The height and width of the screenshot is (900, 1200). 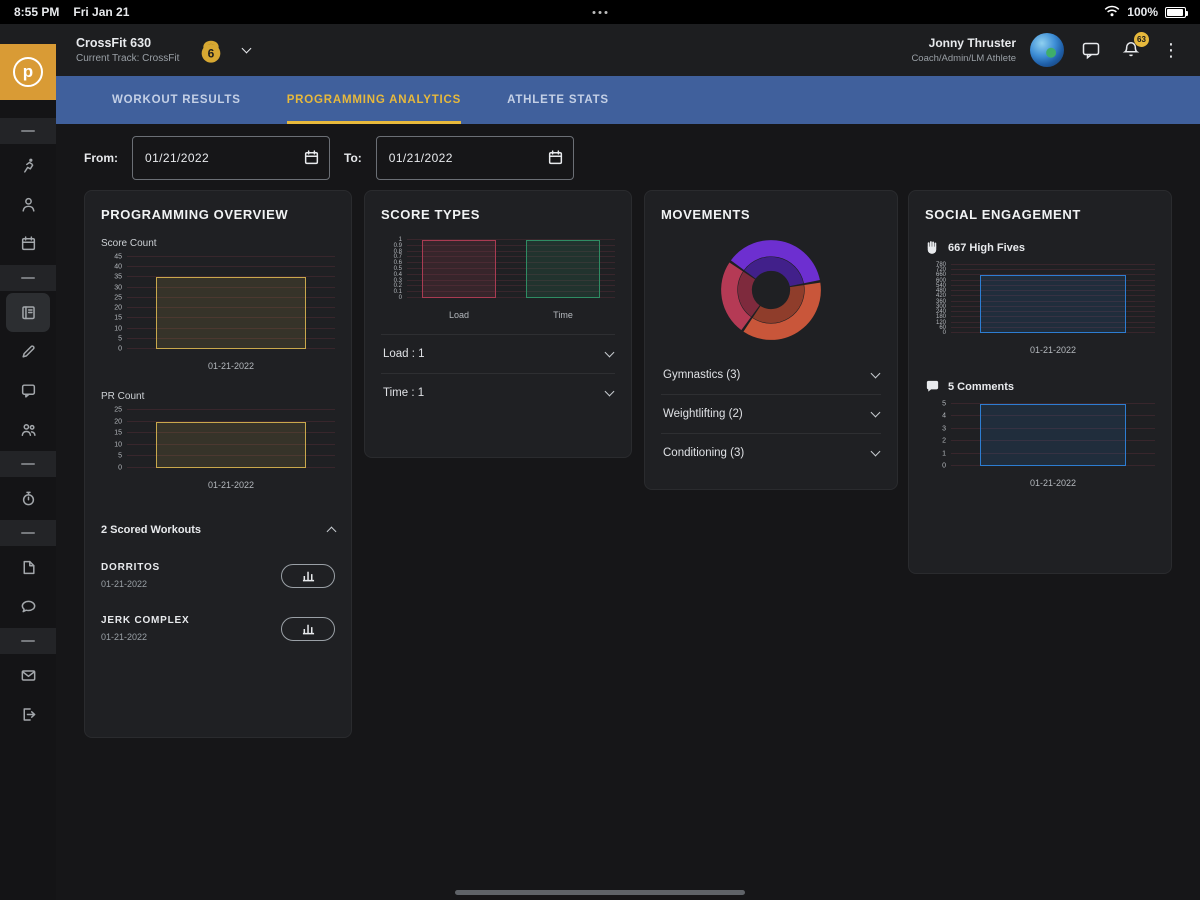 I want to click on sidebar-item-documents, so click(x=28, y=567).